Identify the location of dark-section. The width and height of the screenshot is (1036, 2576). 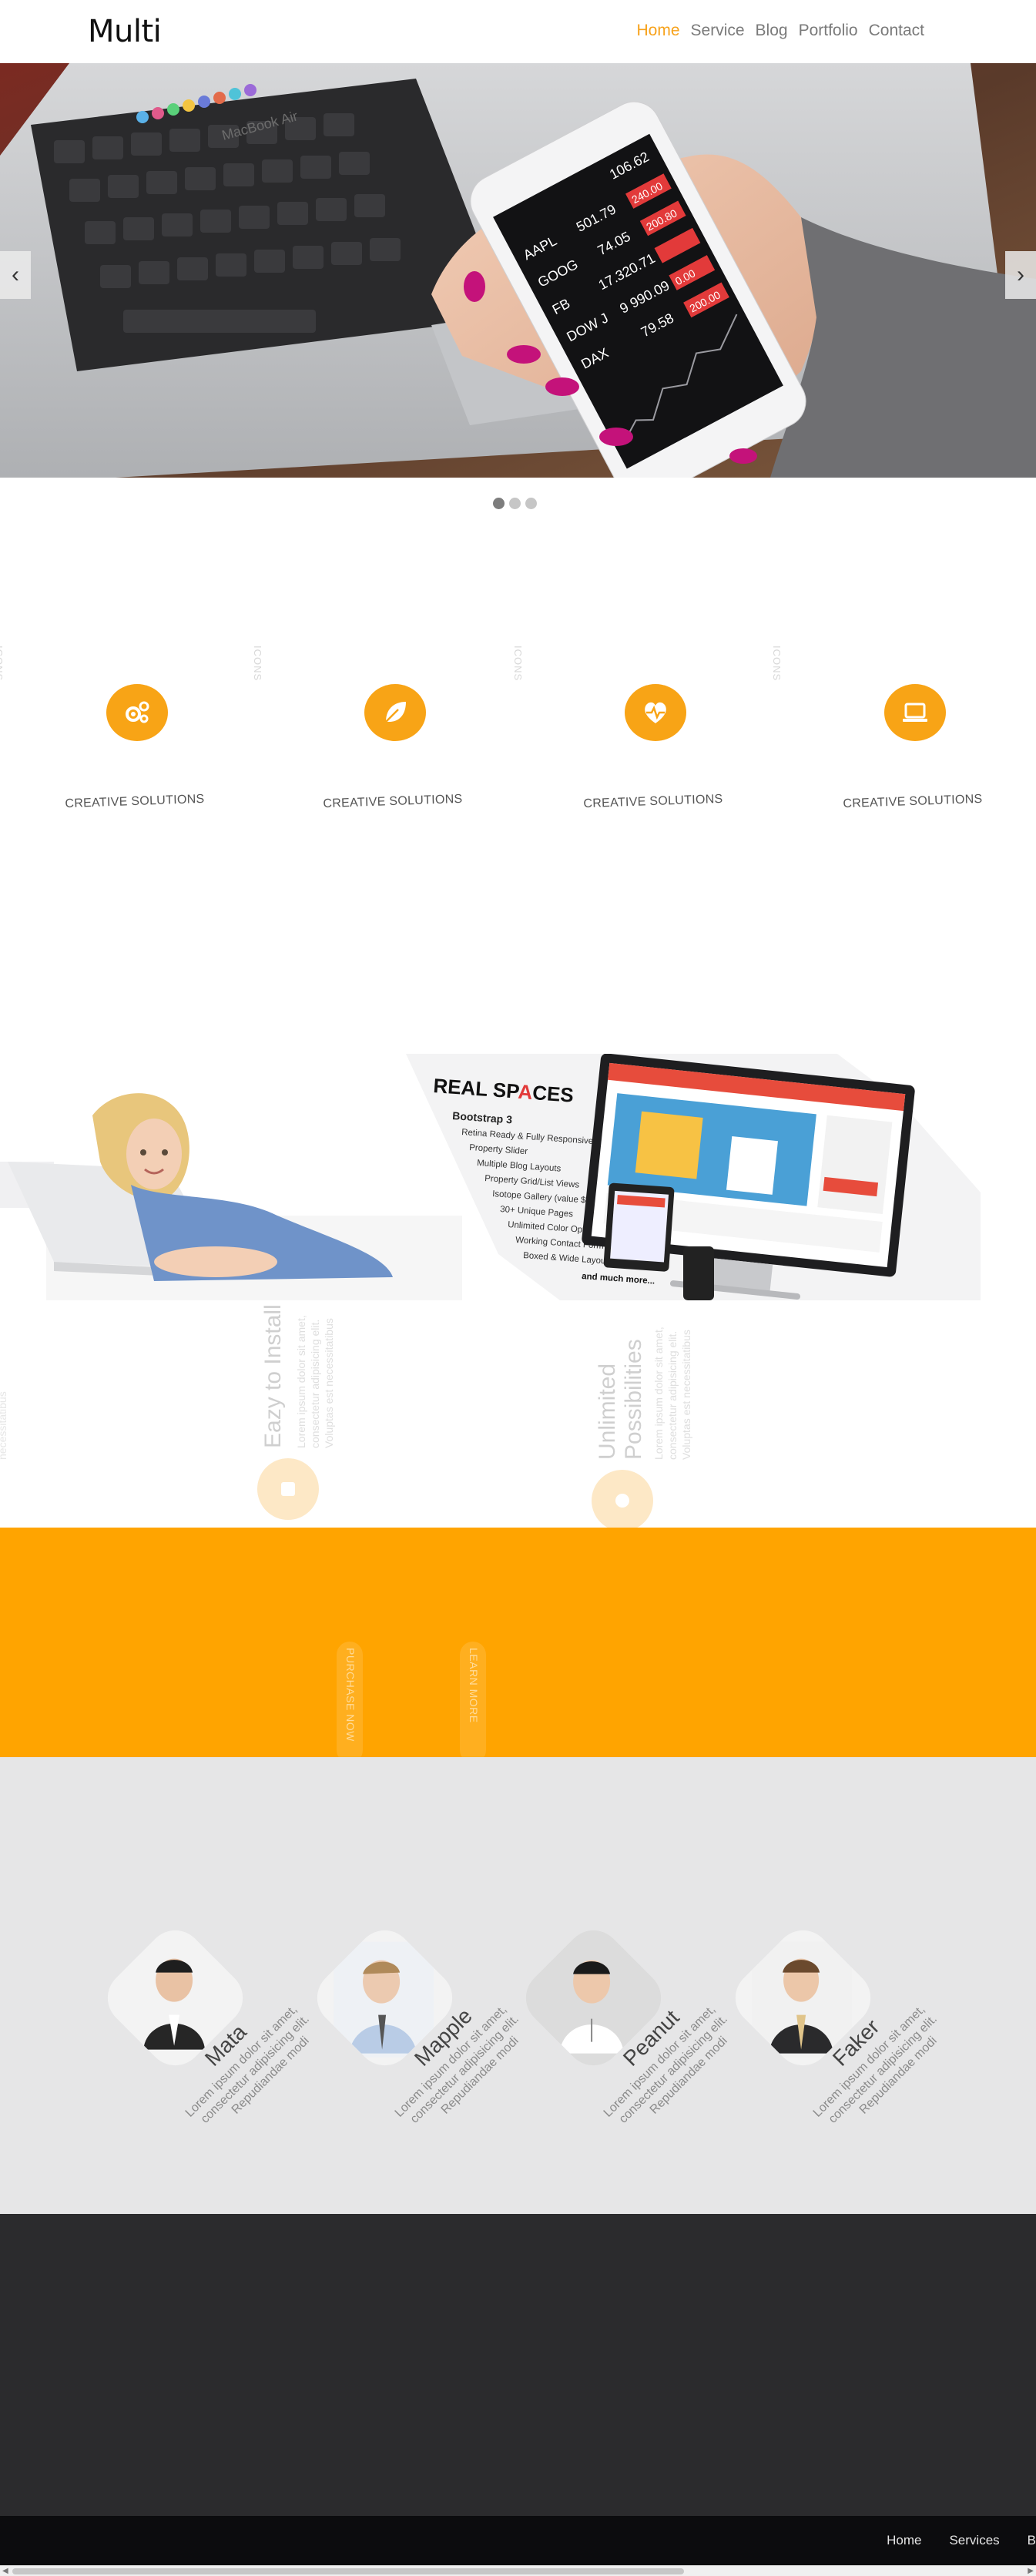
(518, 2365).